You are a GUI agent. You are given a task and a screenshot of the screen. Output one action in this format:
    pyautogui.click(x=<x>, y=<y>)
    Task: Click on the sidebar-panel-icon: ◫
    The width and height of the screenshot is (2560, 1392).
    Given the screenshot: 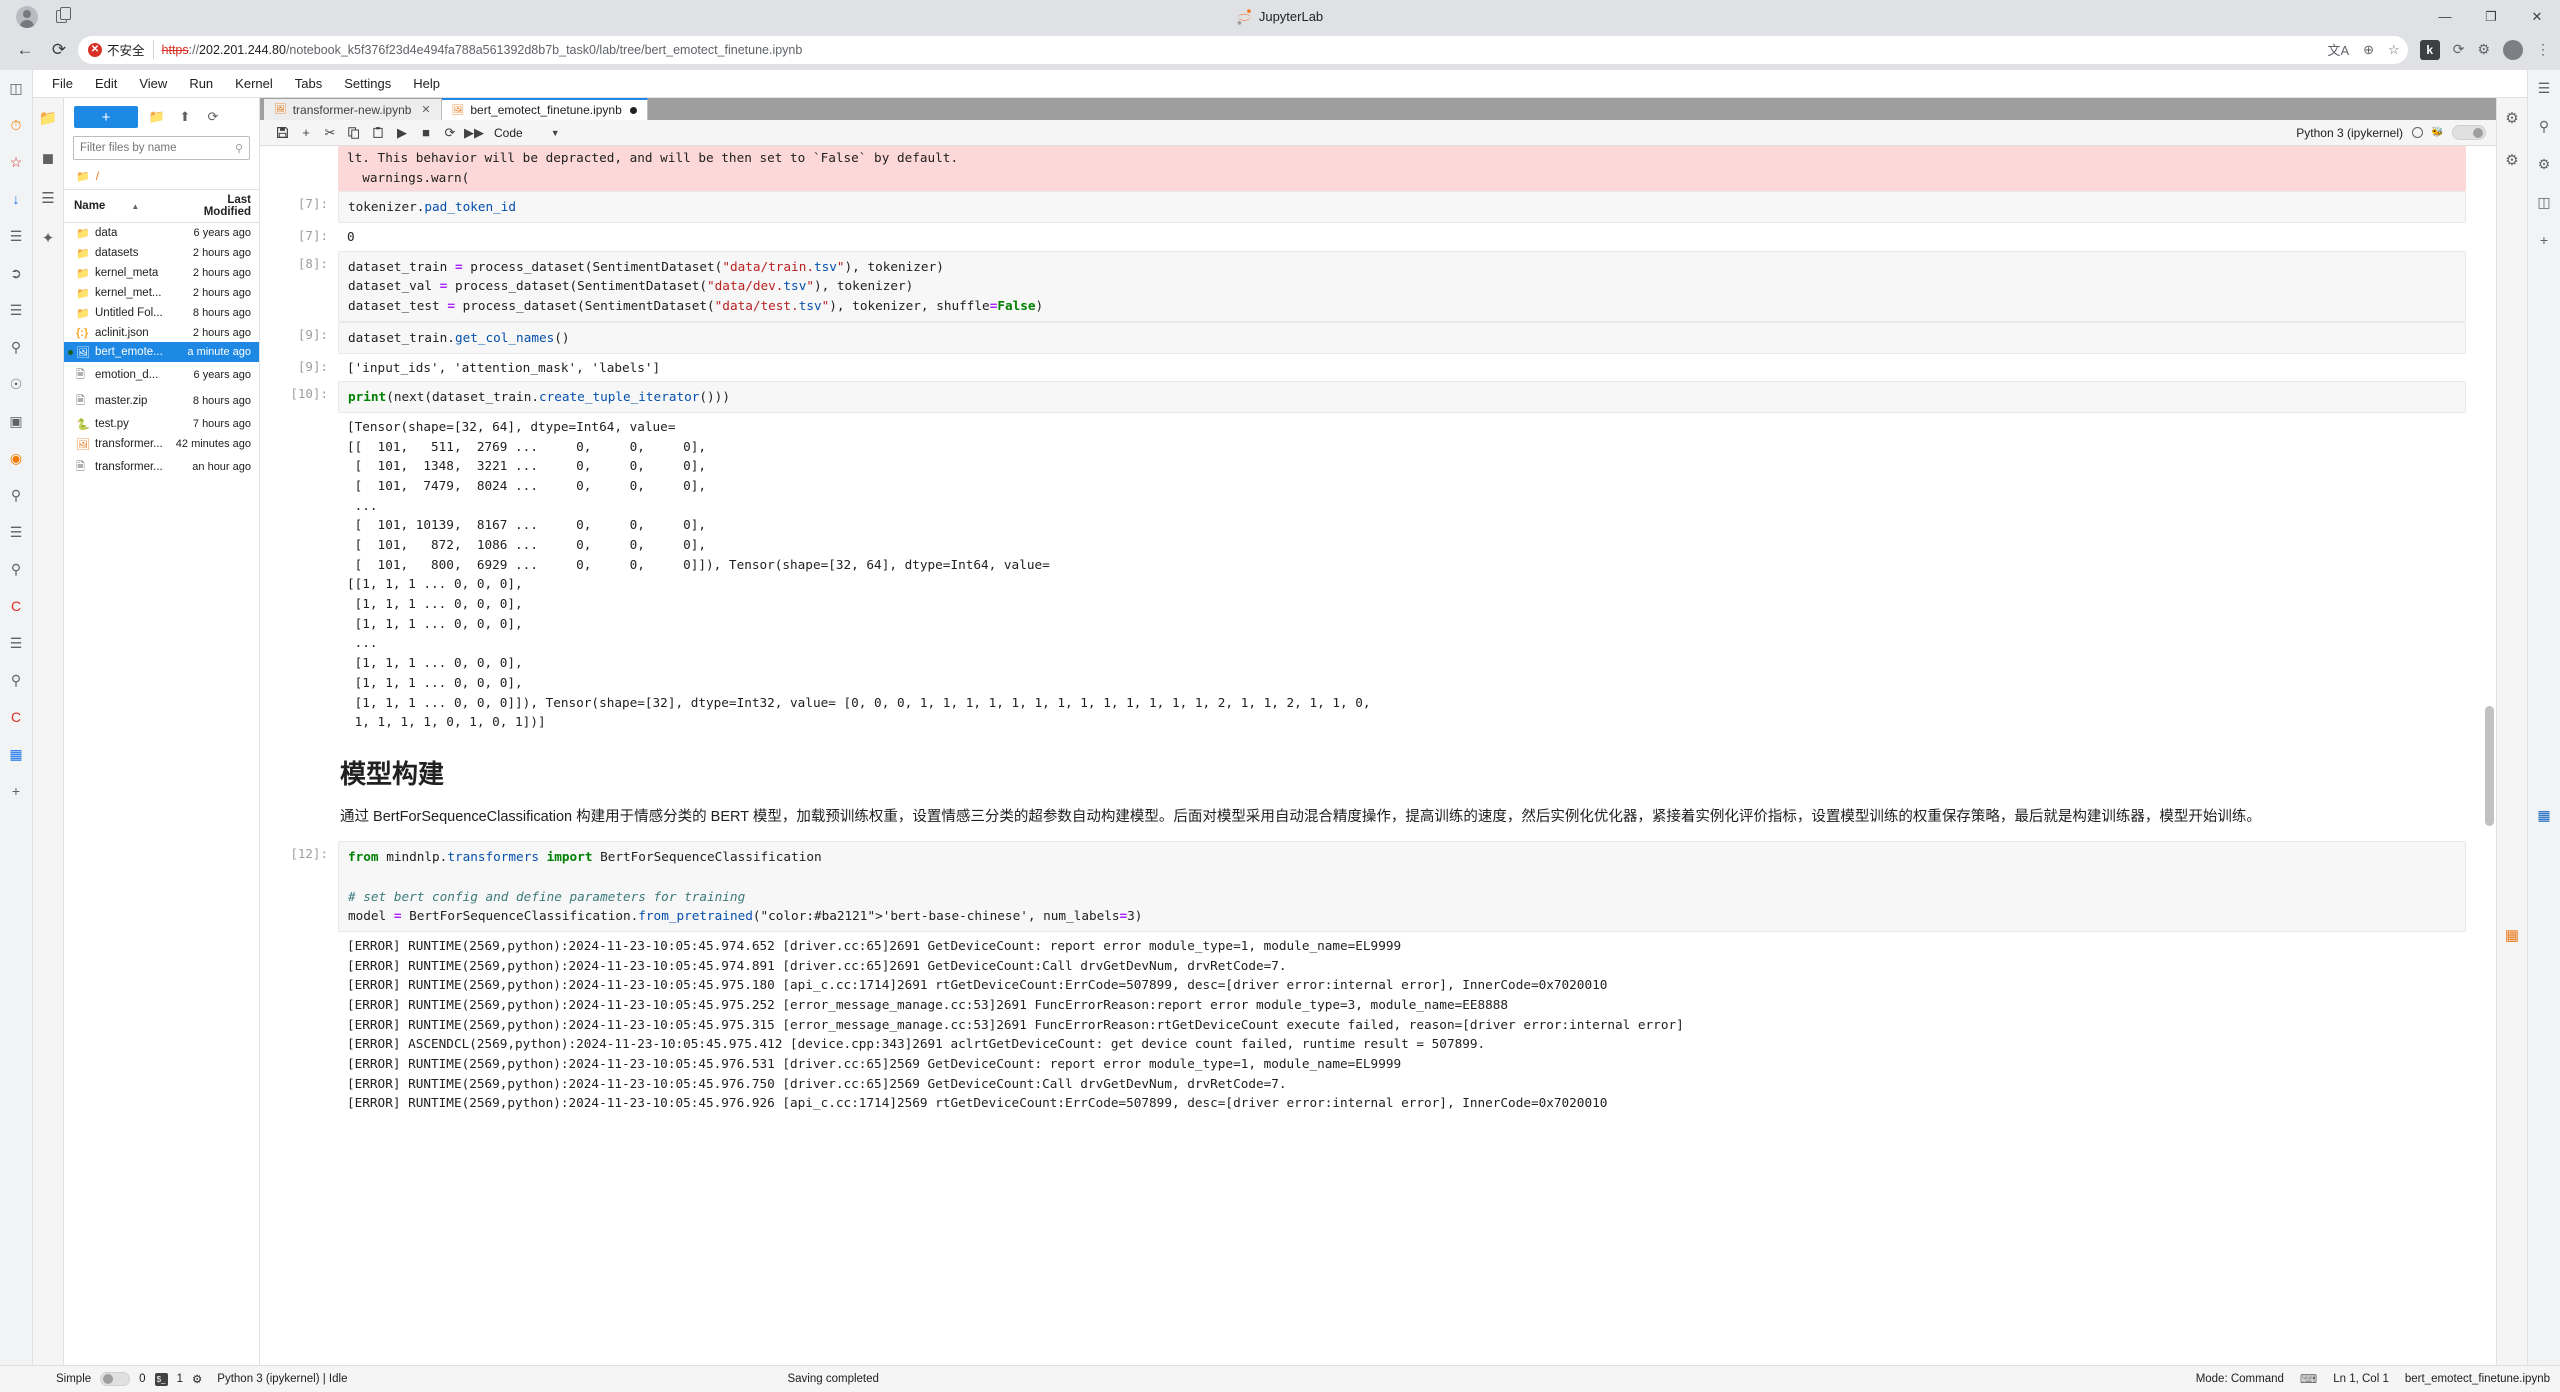 What is the action you would take?
    pyautogui.click(x=16, y=88)
    